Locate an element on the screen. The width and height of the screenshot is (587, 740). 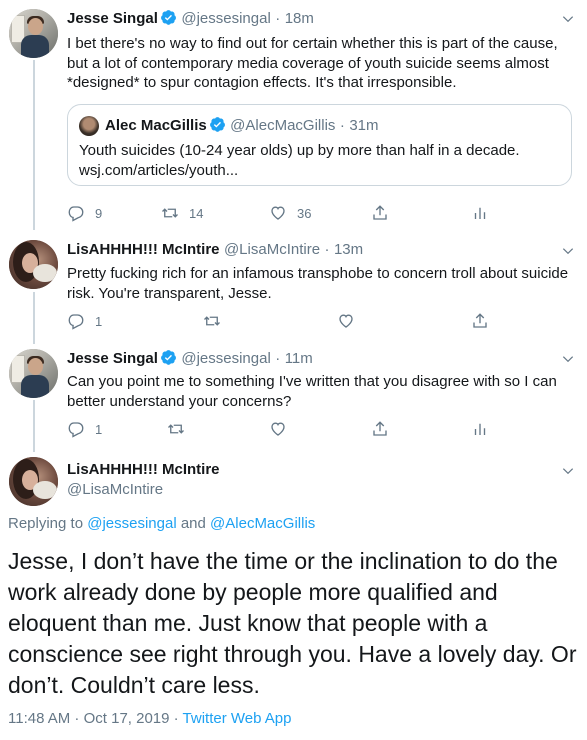
like-count: 36 is located at coordinates (304, 213).